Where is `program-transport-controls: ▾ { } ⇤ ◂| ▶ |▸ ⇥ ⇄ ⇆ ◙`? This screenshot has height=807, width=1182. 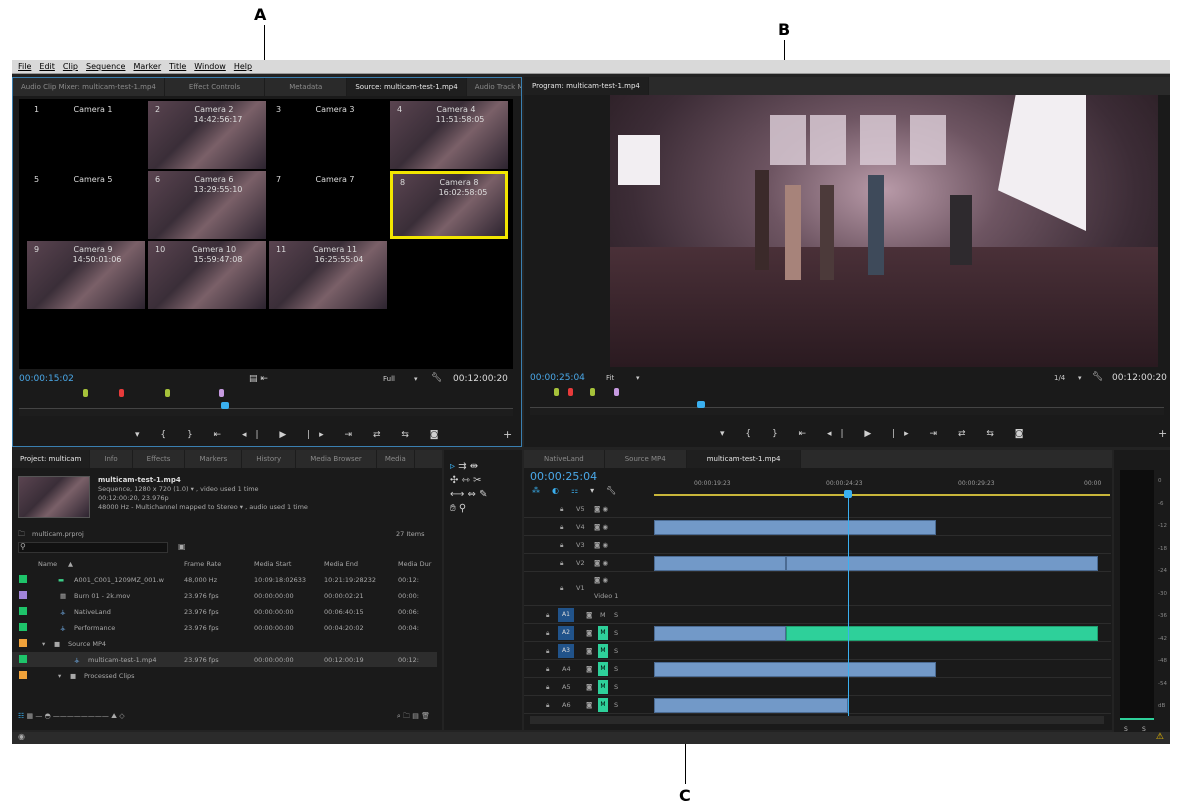 program-transport-controls: ▾ { } ⇤ ◂| ▶ |▸ ⇥ ⇄ ⇆ ◙ is located at coordinates (876, 434).